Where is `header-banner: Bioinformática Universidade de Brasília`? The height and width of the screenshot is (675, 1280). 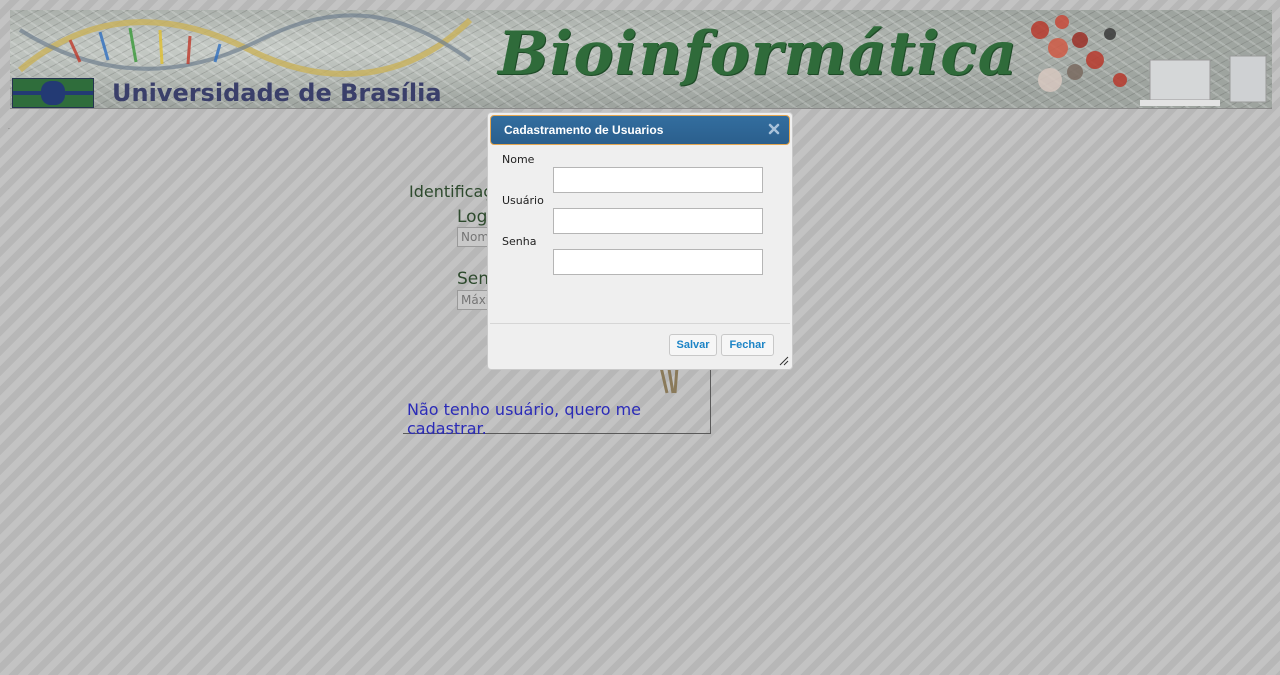
header-banner: Bioinformática Universidade de Brasília is located at coordinates (641, 59).